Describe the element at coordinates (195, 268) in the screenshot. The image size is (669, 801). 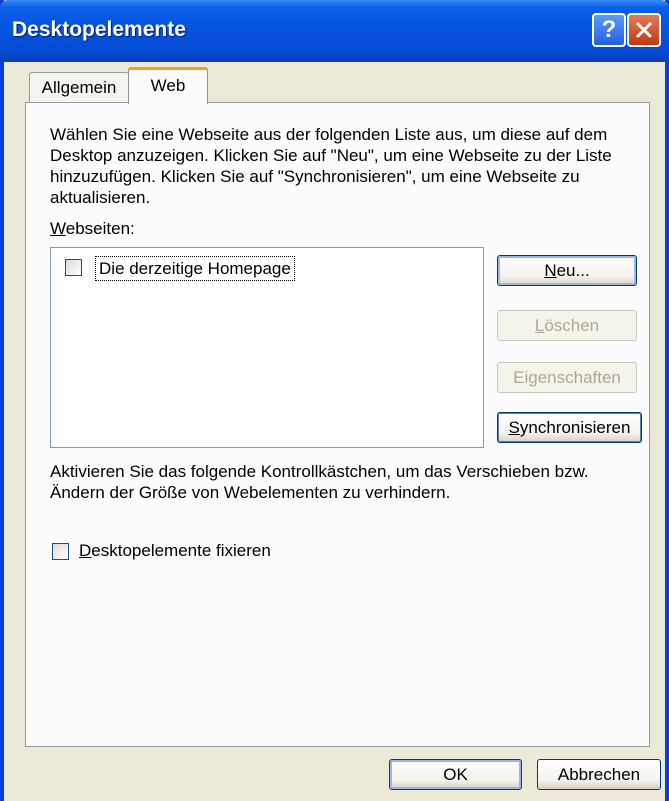
I see `list-item-label: Die derzeitige Homepage` at that location.